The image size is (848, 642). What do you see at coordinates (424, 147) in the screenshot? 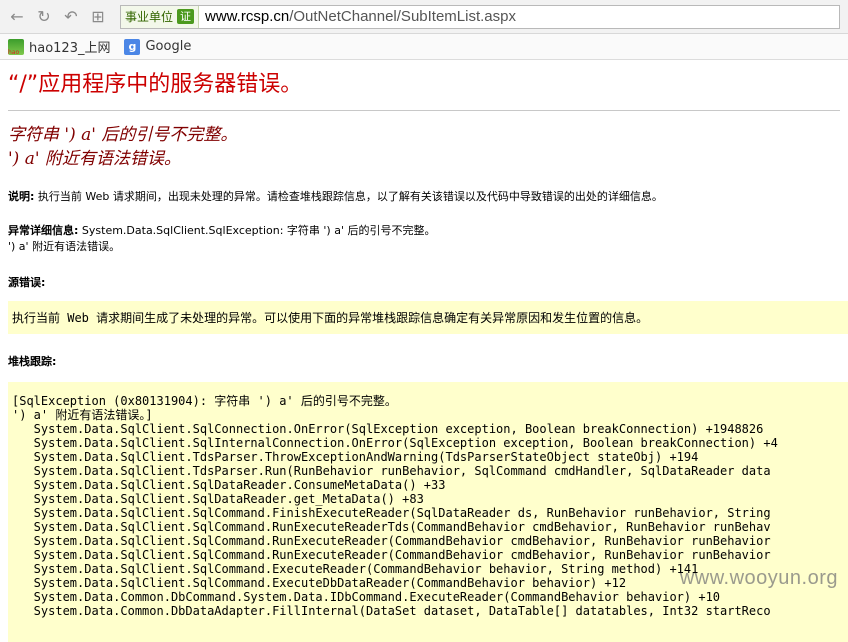
I see `error-message: 字符串 ') a' 后的引号不完整。 ') a' 附近有语法错误。` at bounding box center [424, 147].